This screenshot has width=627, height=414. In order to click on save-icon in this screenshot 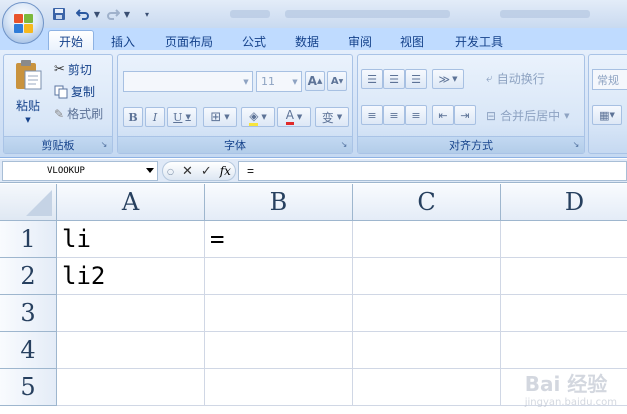, I will do `click(59, 14)`.